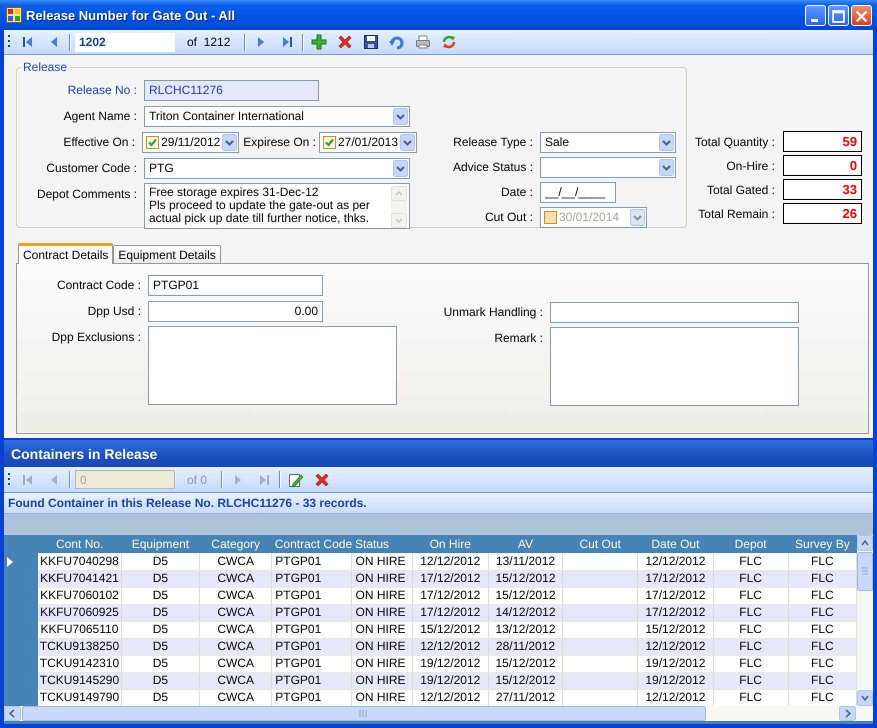  What do you see at coordinates (102, 90) in the screenshot?
I see `field-label: Release No :` at bounding box center [102, 90].